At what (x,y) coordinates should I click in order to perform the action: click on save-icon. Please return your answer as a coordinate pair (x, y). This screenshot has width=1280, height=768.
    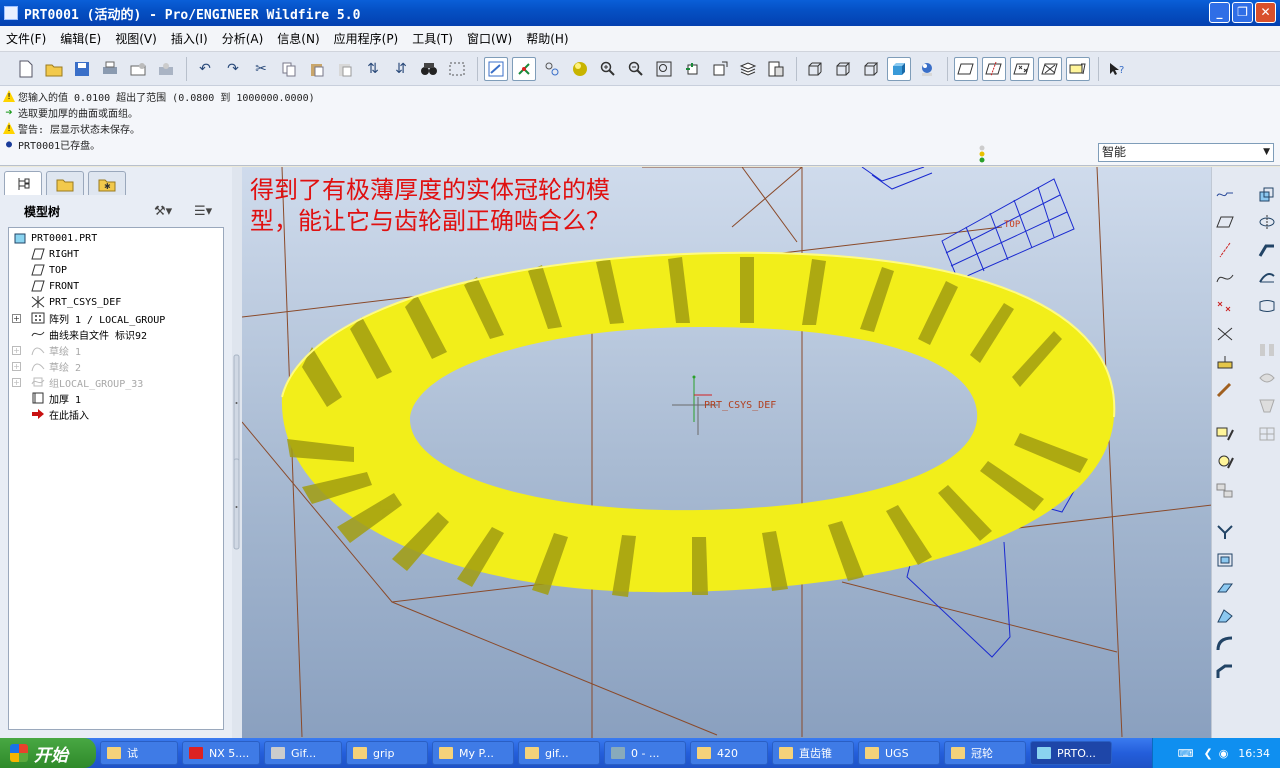
    Looking at the image, I should click on (82, 69).